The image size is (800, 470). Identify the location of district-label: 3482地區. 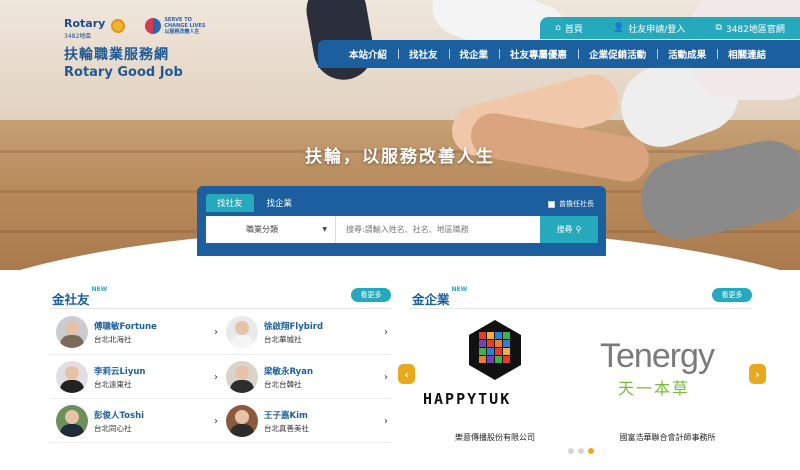
(78, 36).